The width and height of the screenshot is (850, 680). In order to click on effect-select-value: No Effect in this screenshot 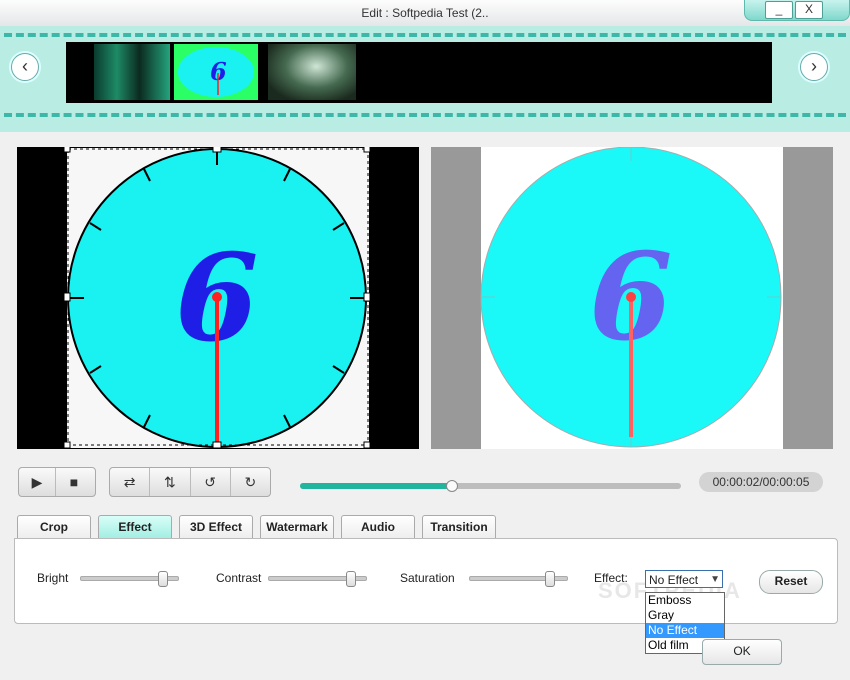, I will do `click(674, 580)`.